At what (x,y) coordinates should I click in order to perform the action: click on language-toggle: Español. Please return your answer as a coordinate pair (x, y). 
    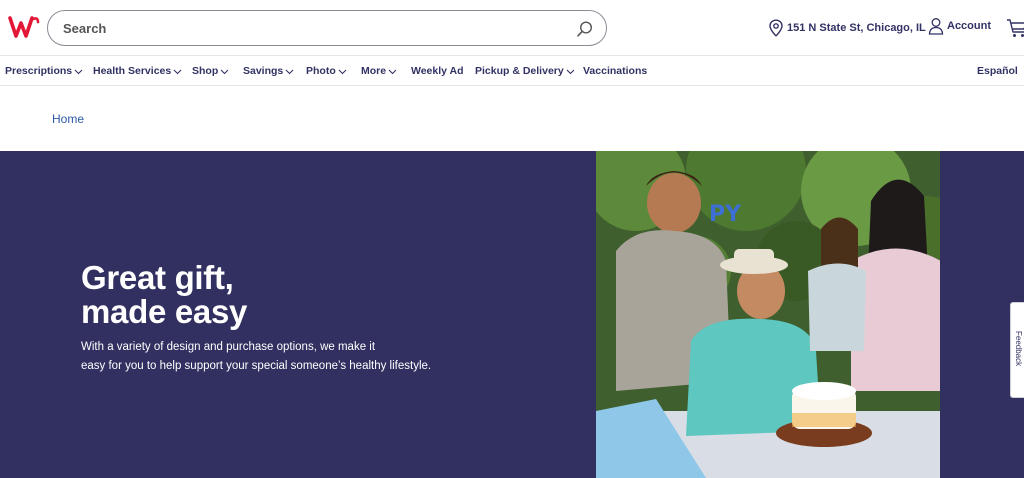
    Looking at the image, I should click on (997, 71).